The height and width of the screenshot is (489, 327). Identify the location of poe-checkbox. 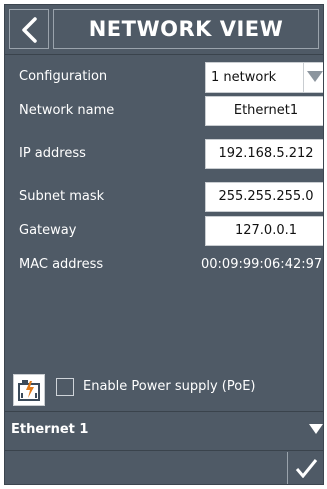
(65, 387).